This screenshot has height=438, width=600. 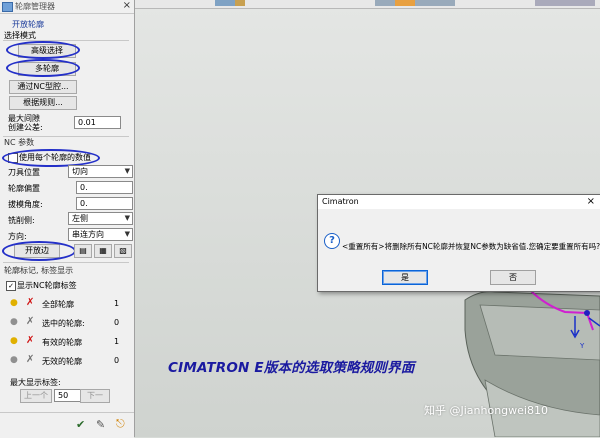 What do you see at coordinates (97, 122) in the screenshot?
I see `tolerance-input: 0.01` at bounding box center [97, 122].